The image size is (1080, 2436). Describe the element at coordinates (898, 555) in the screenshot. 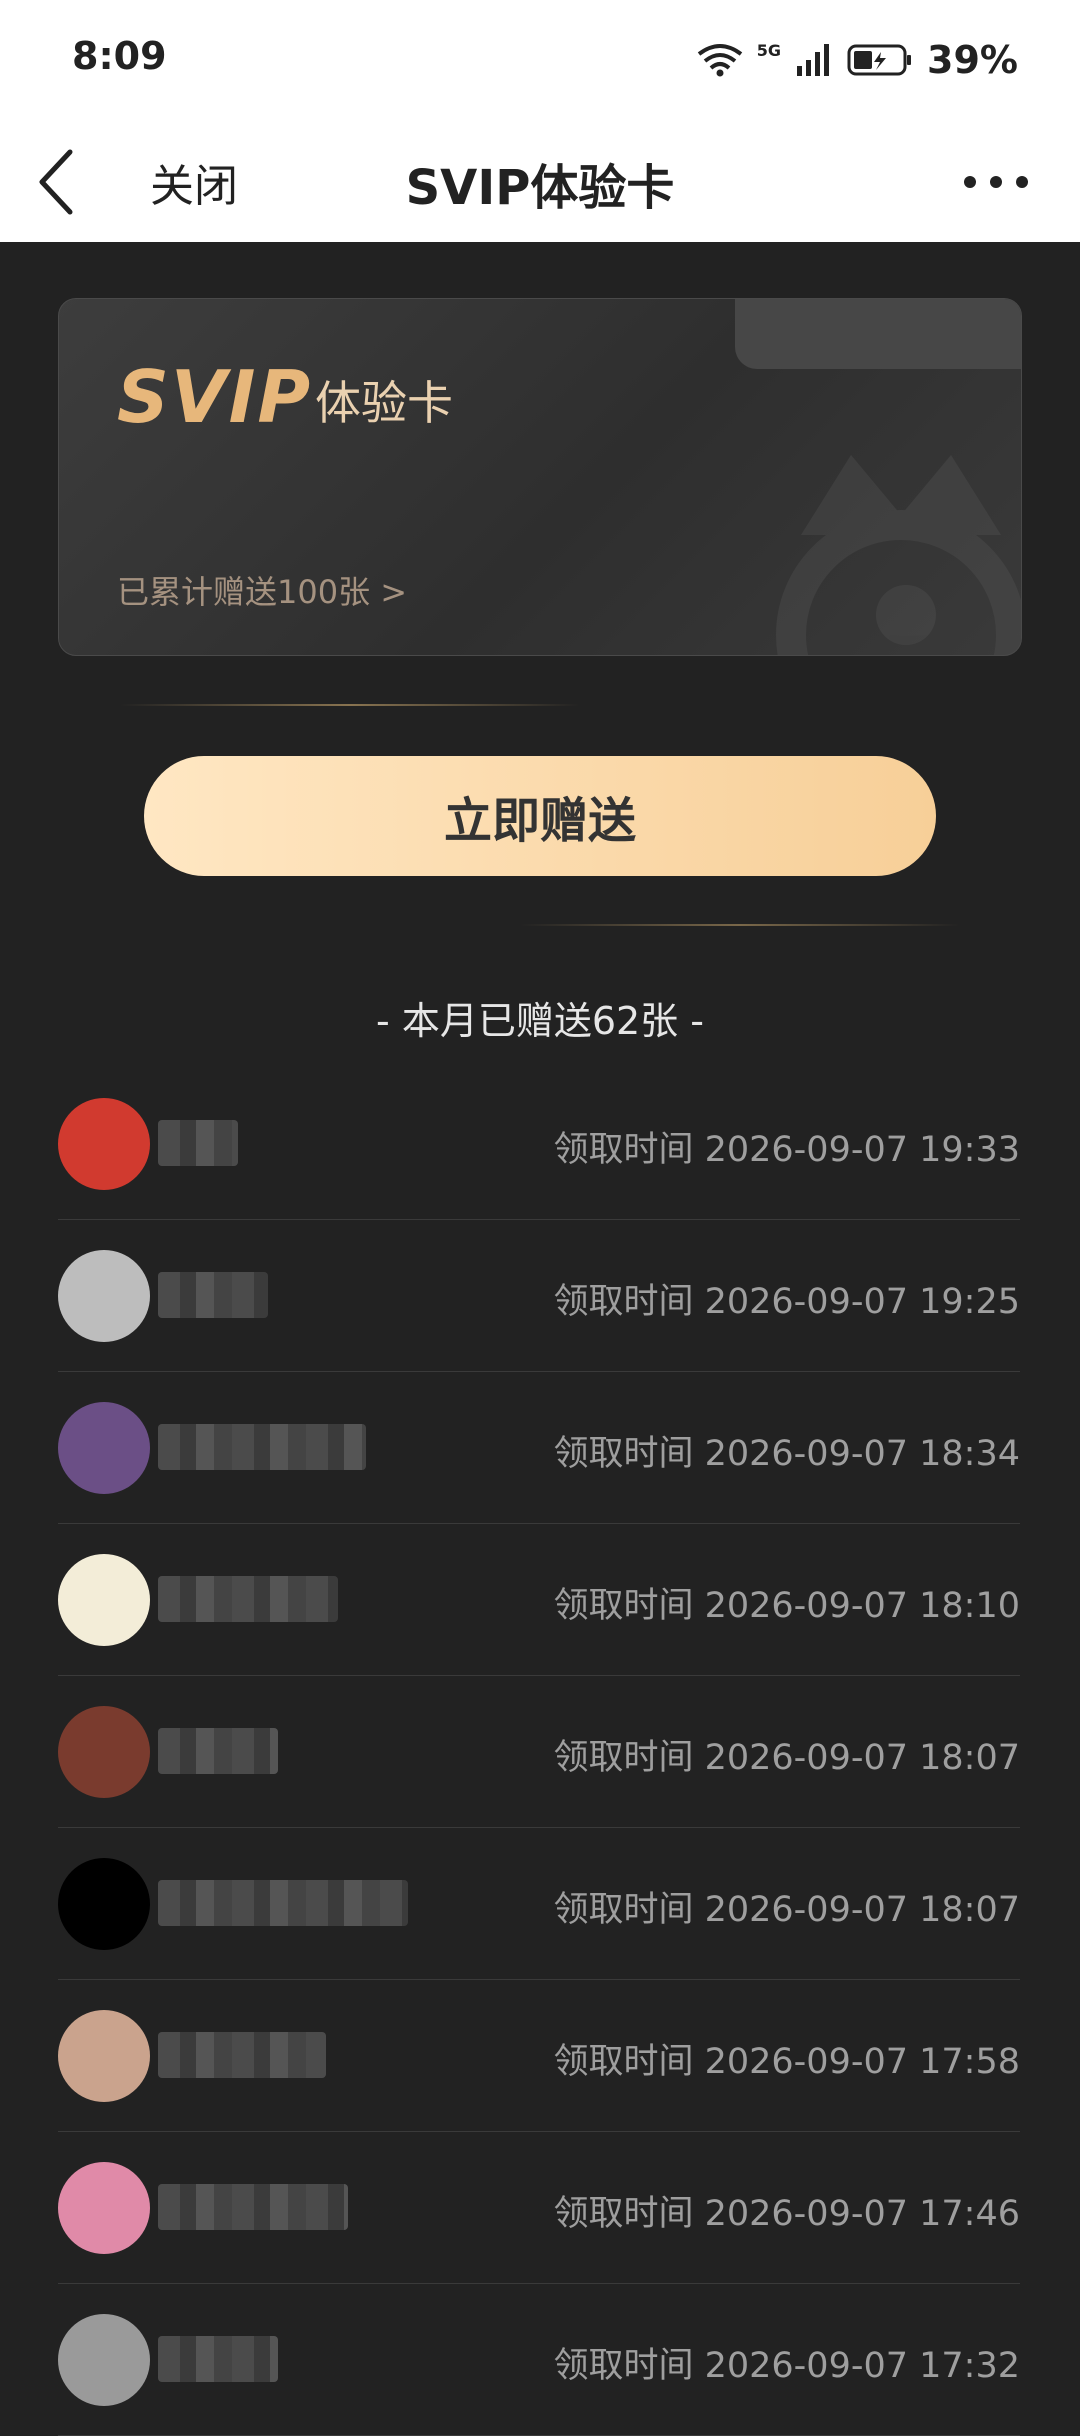

I see `crown-icon` at that location.